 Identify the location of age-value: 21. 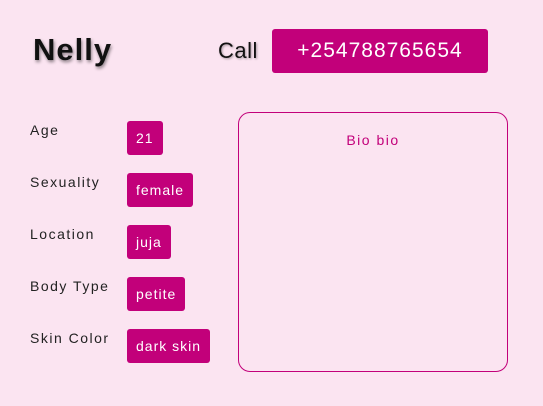
(145, 138).